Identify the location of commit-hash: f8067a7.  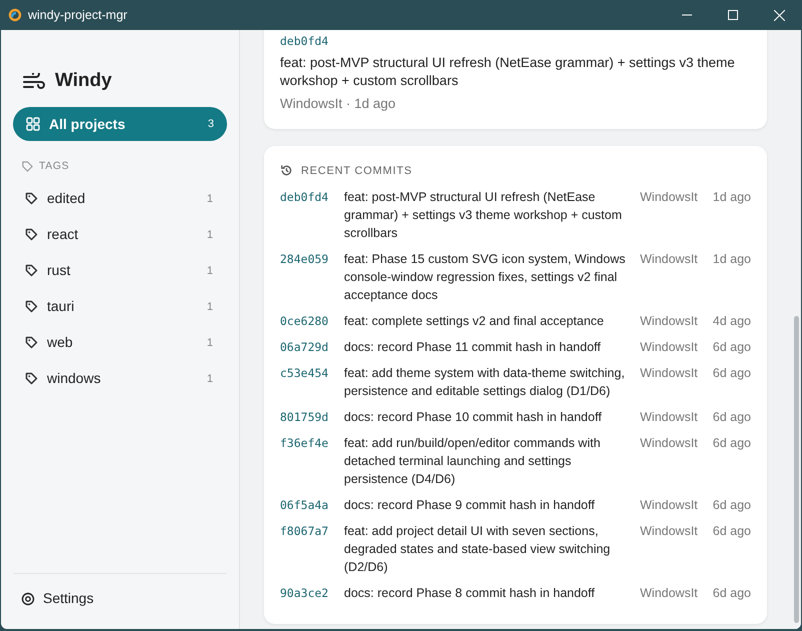
(312, 531).